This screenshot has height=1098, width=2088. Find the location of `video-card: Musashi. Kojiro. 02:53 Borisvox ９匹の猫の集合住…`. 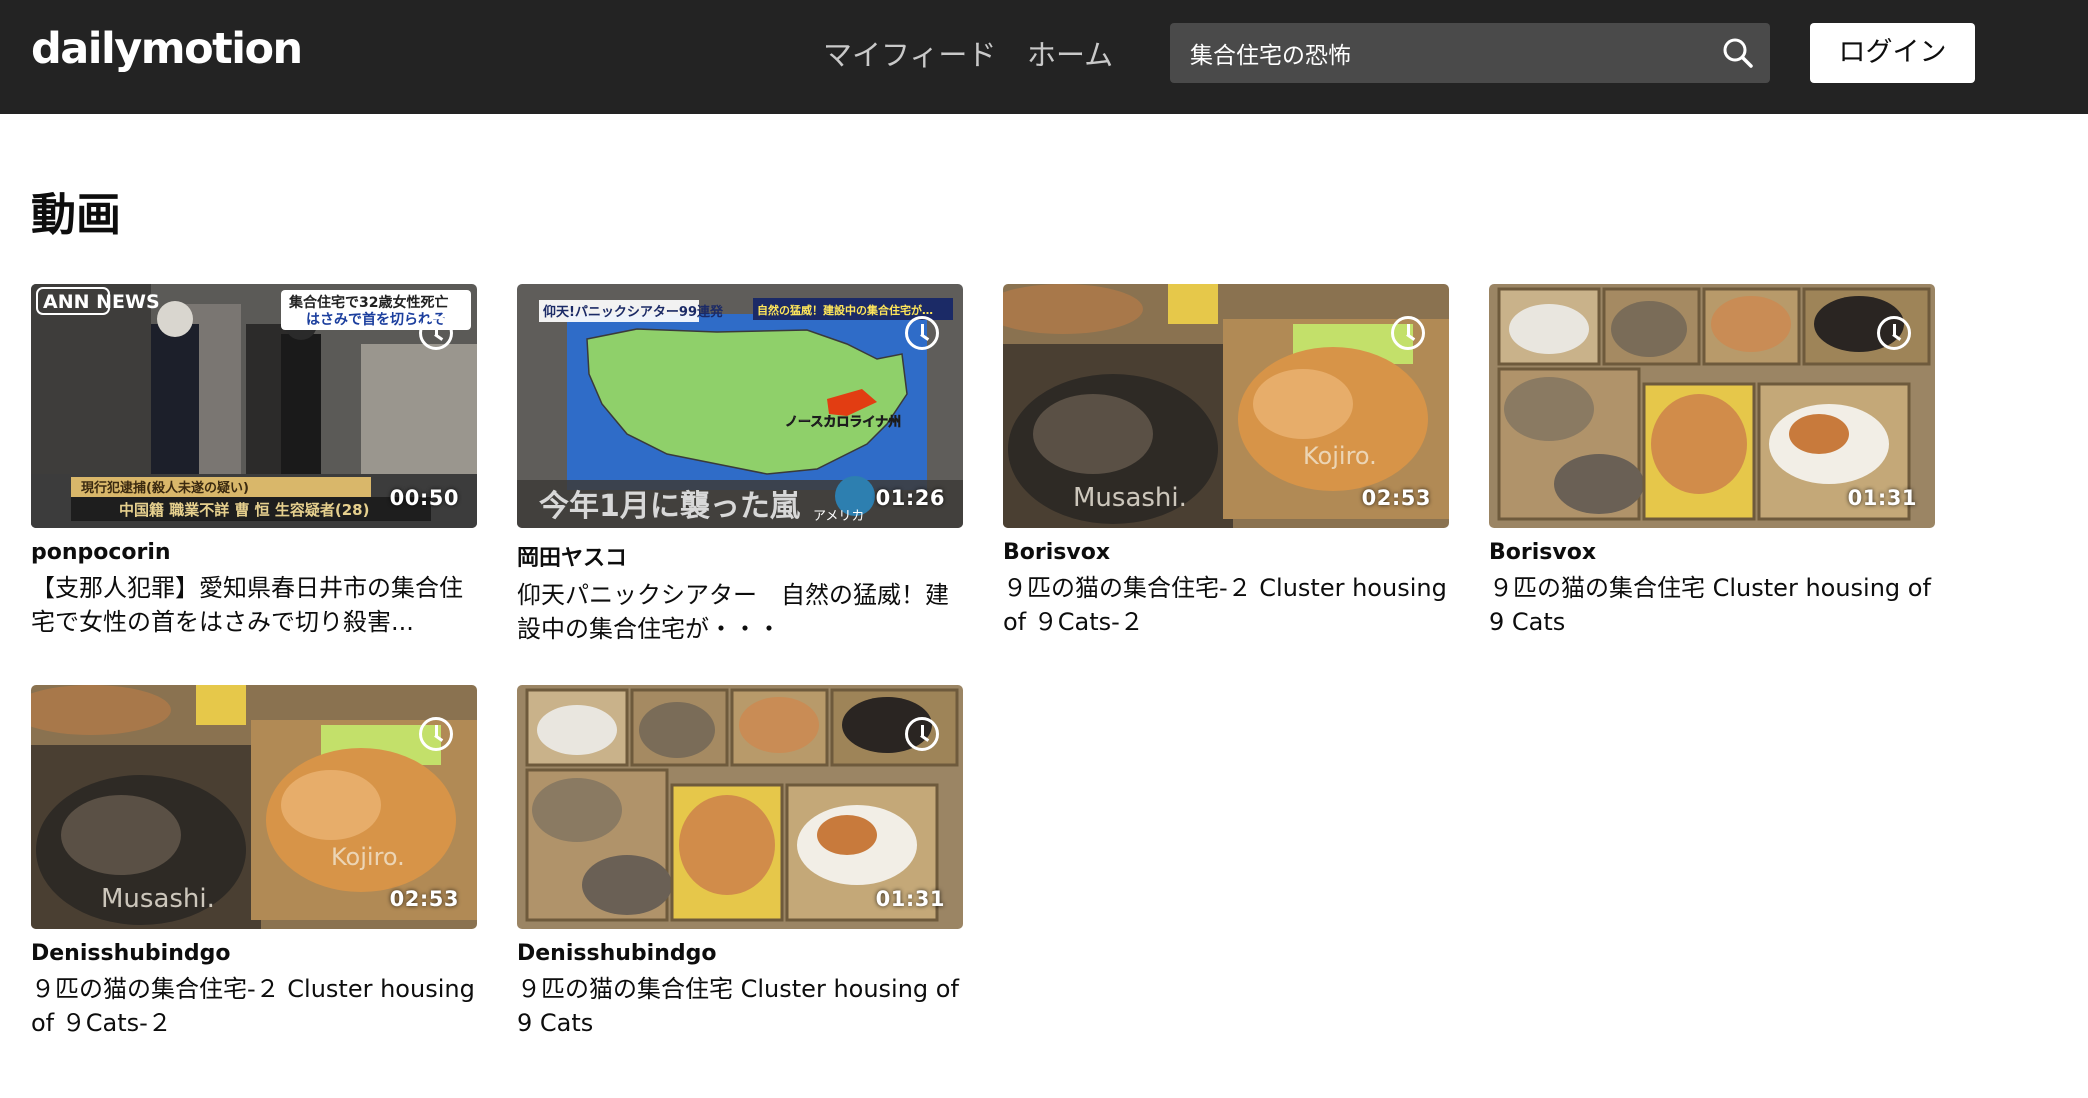

video-card: Musashi. Kojiro. 02:53 Borisvox ９匹の猫の集合住… is located at coordinates (1226, 461).